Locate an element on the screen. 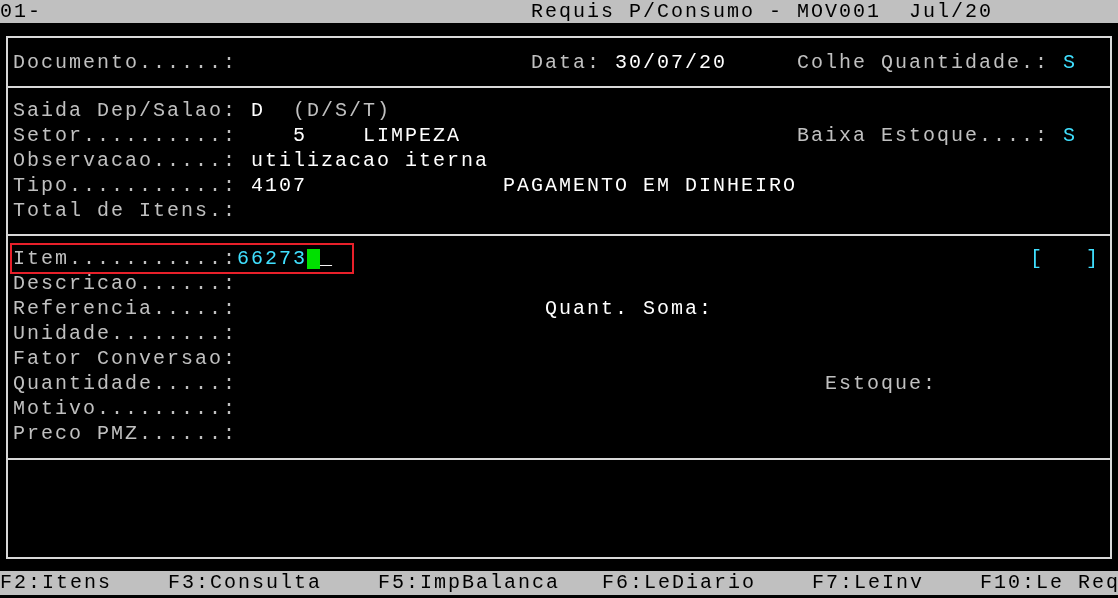  field-value: 5 is located at coordinates (300, 135).